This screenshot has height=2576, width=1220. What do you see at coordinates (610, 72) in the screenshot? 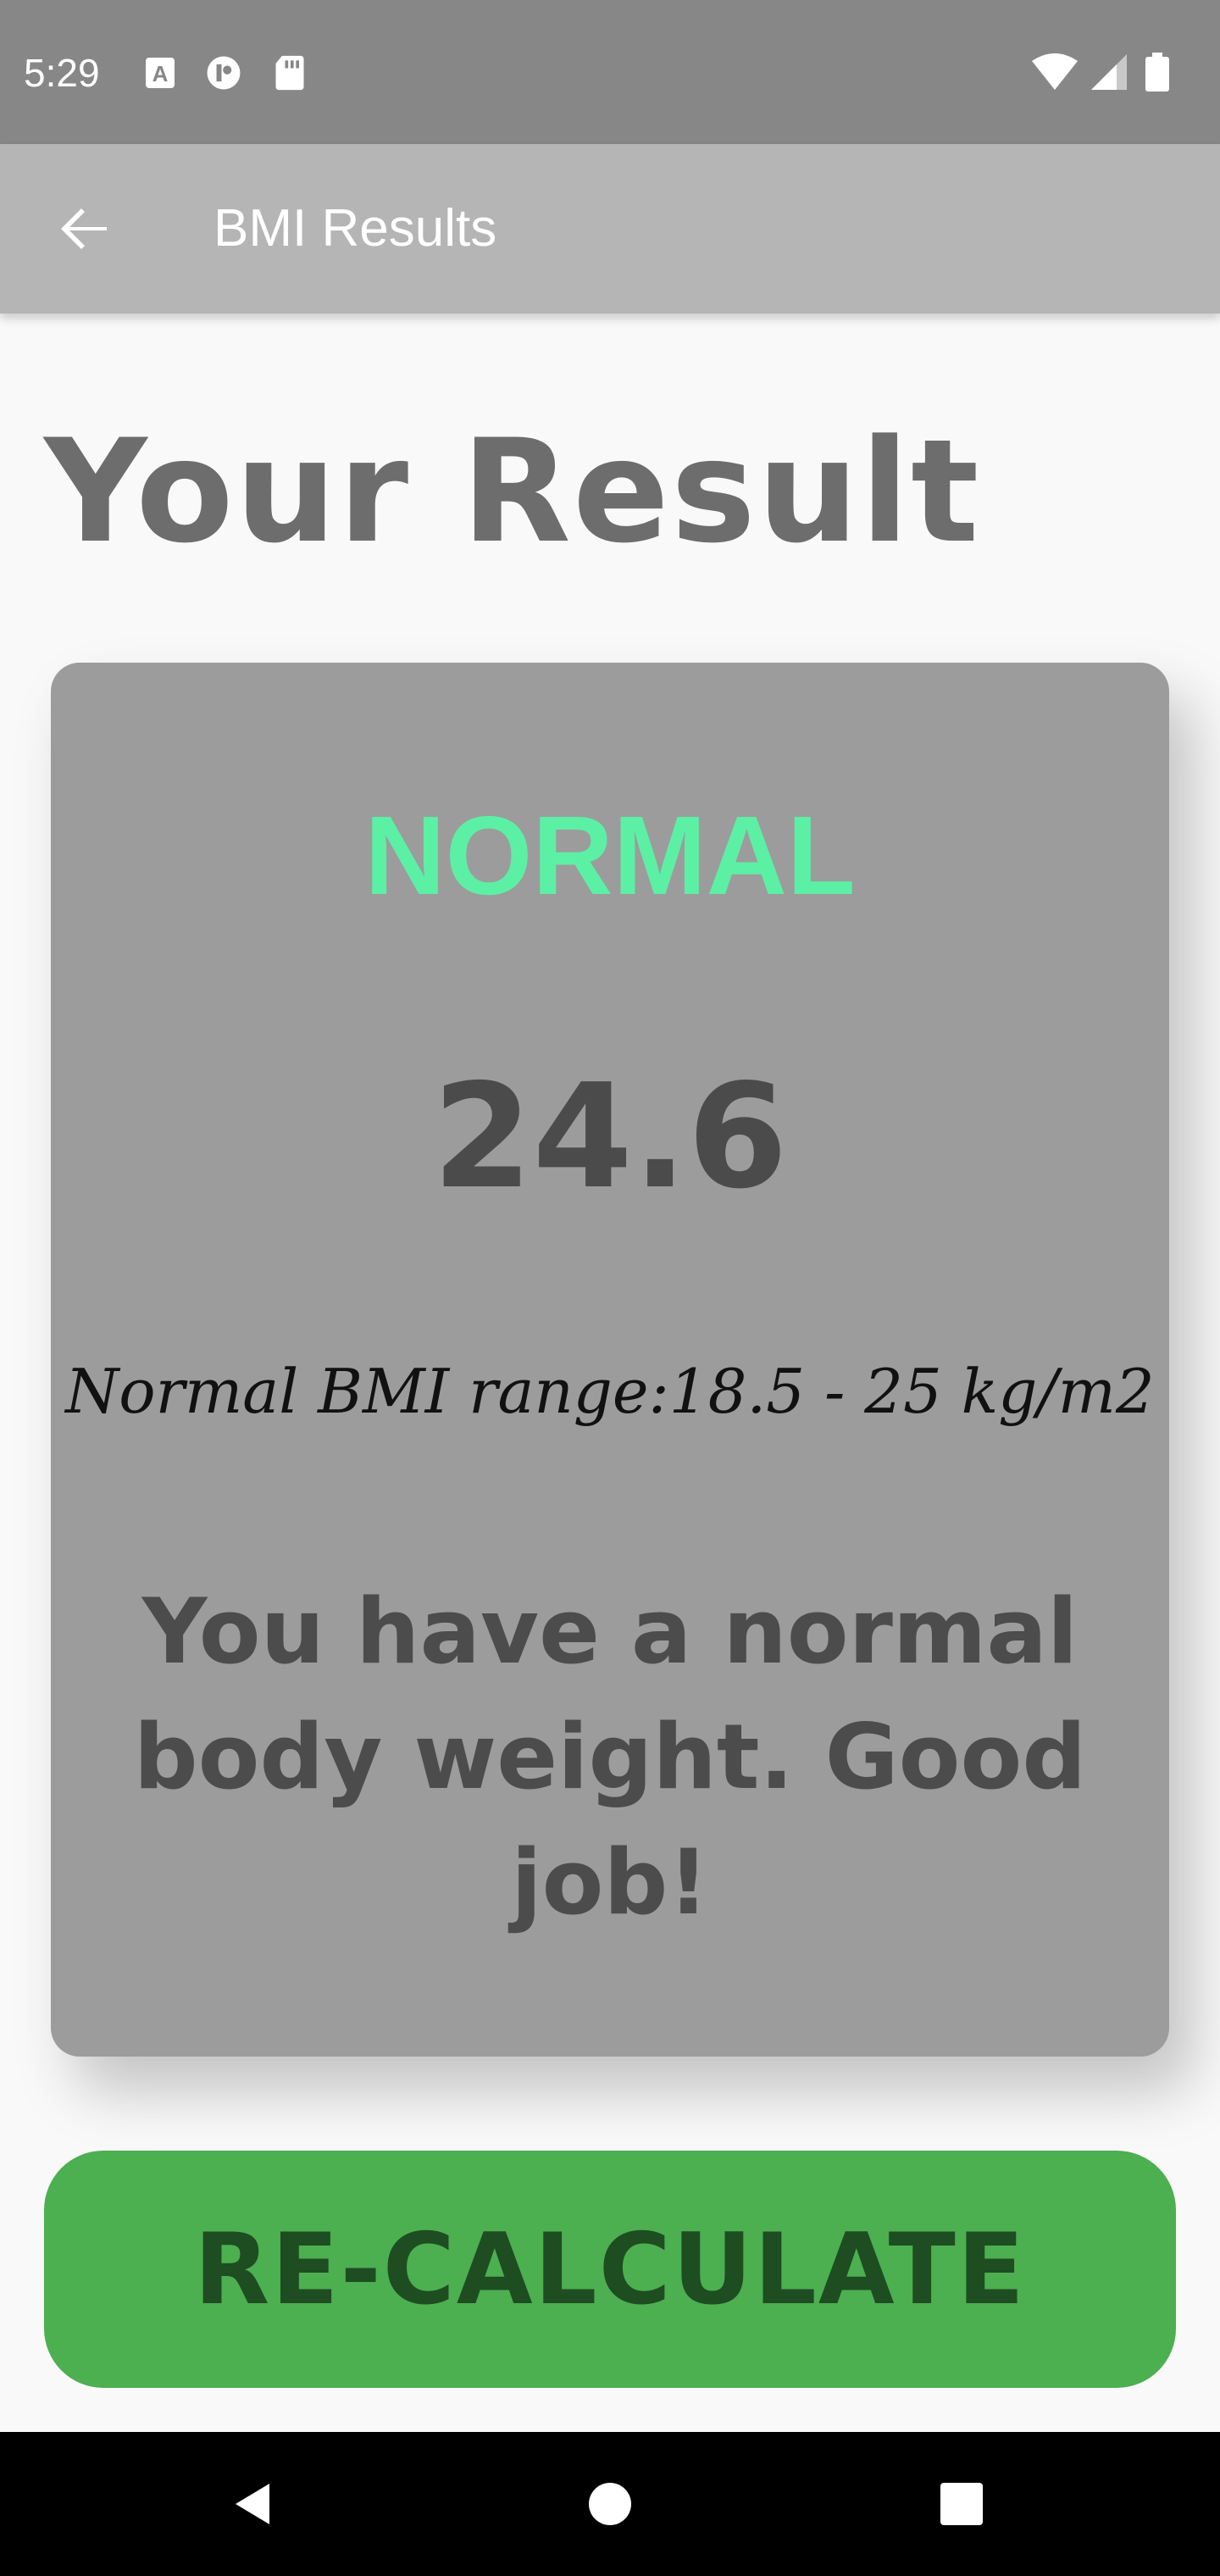
I see `status-bar: 5:29 A` at bounding box center [610, 72].